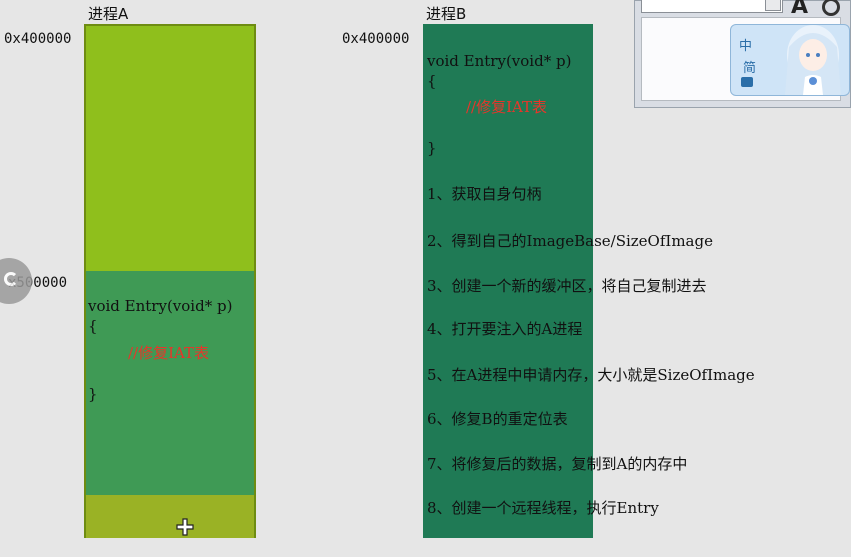  I want to click on process-a-code-signature: void Entry(void* p), so click(160, 306).